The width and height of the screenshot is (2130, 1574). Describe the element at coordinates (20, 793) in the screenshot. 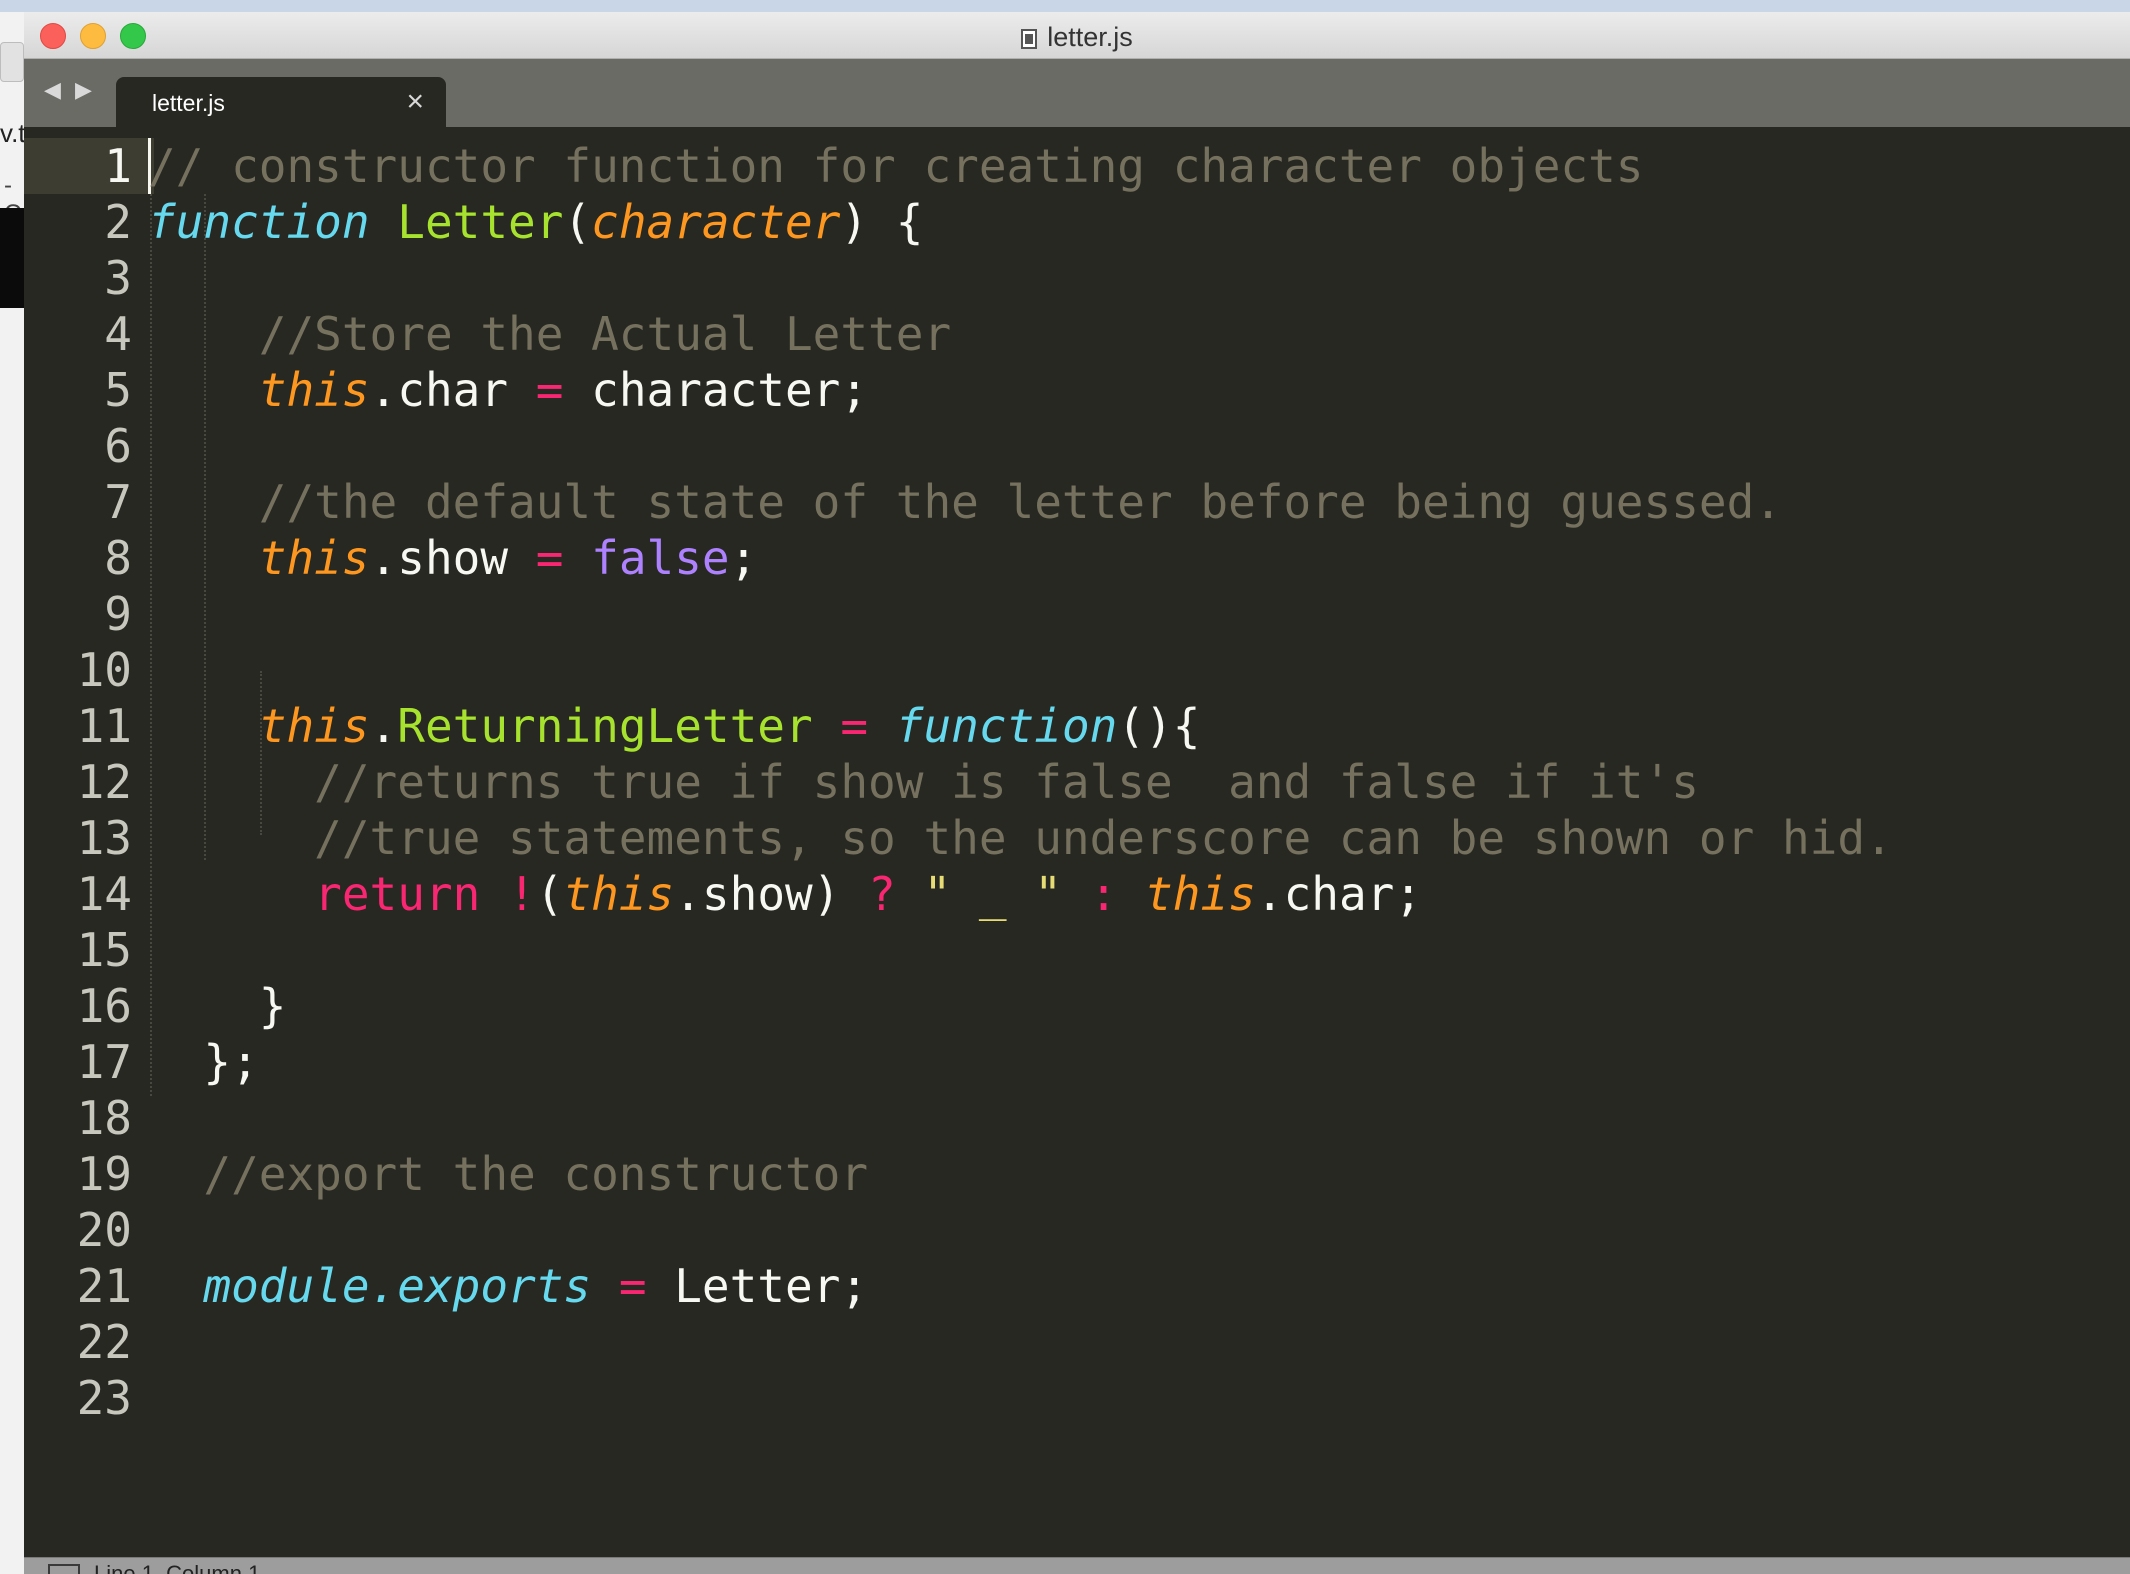

I see `background-browser-window: v.tu - C` at that location.